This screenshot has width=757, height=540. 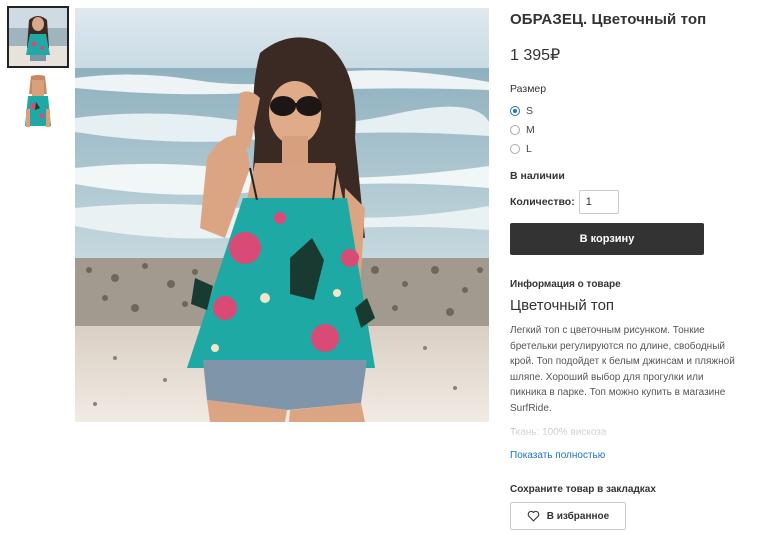 I want to click on size-option-m: M, so click(x=627, y=129).